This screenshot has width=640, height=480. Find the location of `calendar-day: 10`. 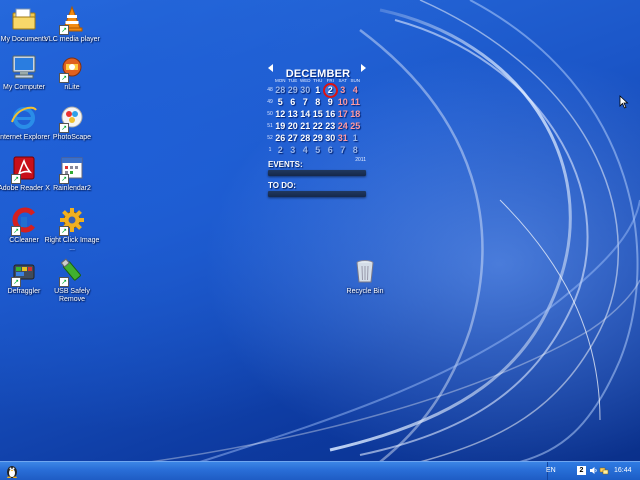

calendar-day: 10 is located at coordinates (343, 102).